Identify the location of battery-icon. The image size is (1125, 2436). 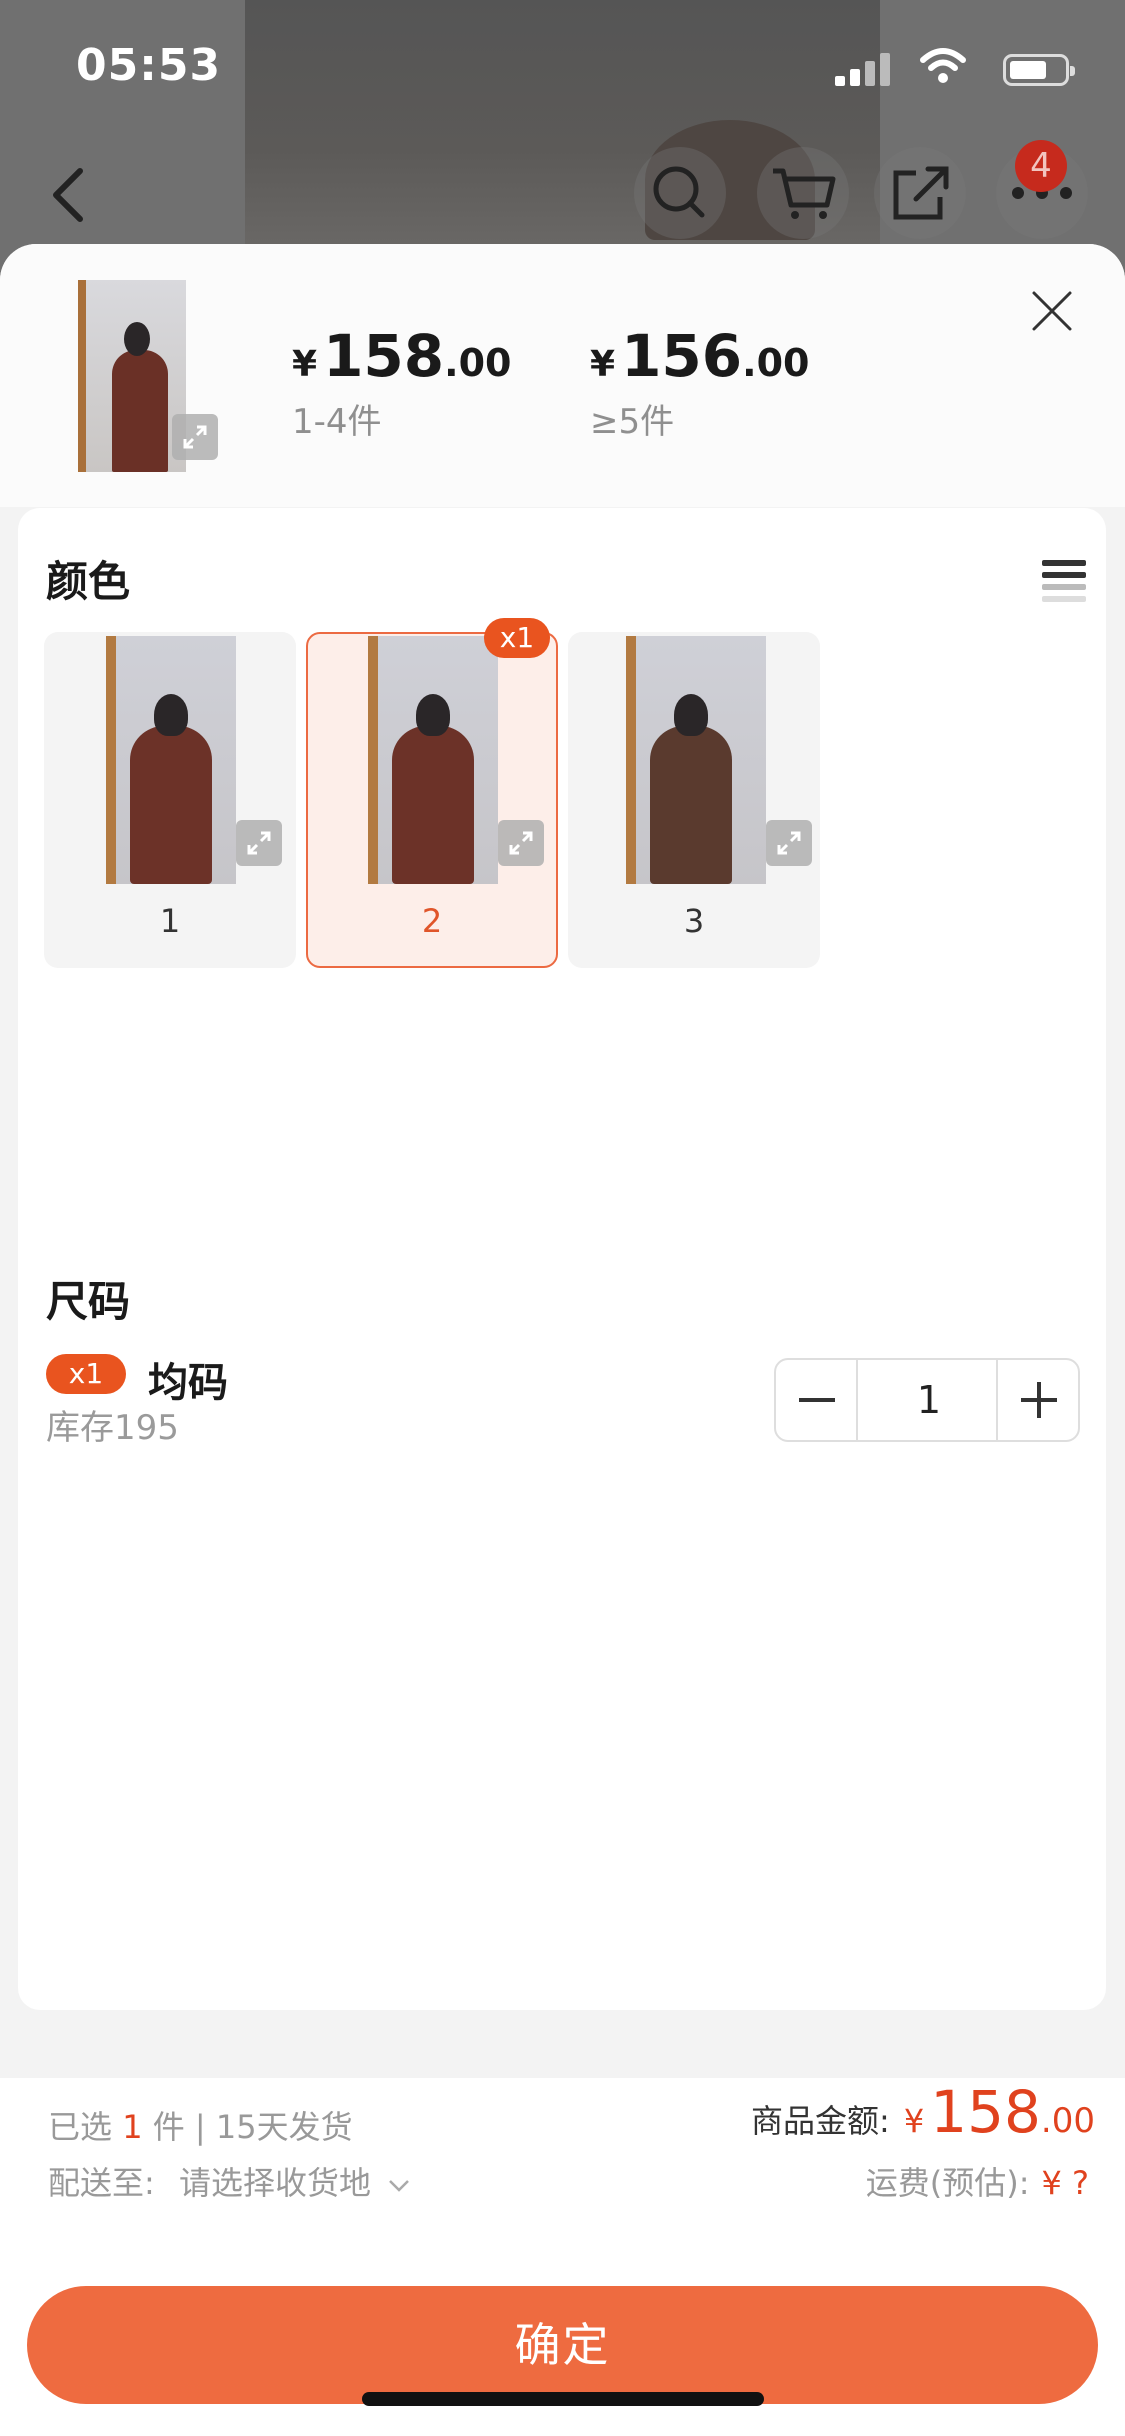
(1039, 70).